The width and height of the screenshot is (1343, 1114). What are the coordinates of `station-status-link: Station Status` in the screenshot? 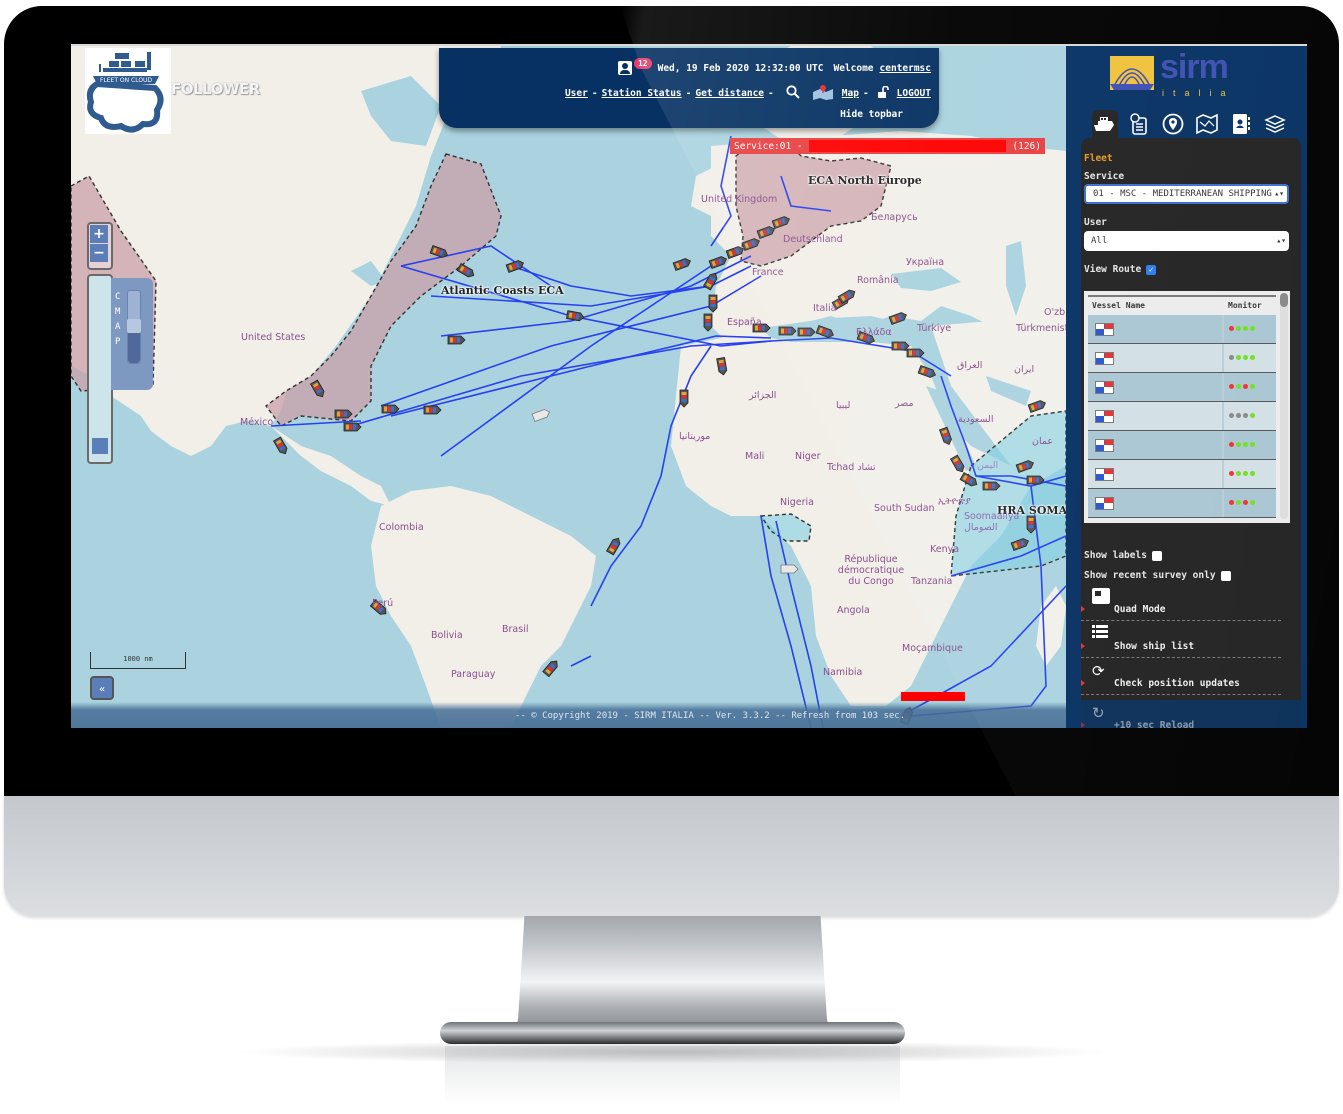 It's located at (642, 93).